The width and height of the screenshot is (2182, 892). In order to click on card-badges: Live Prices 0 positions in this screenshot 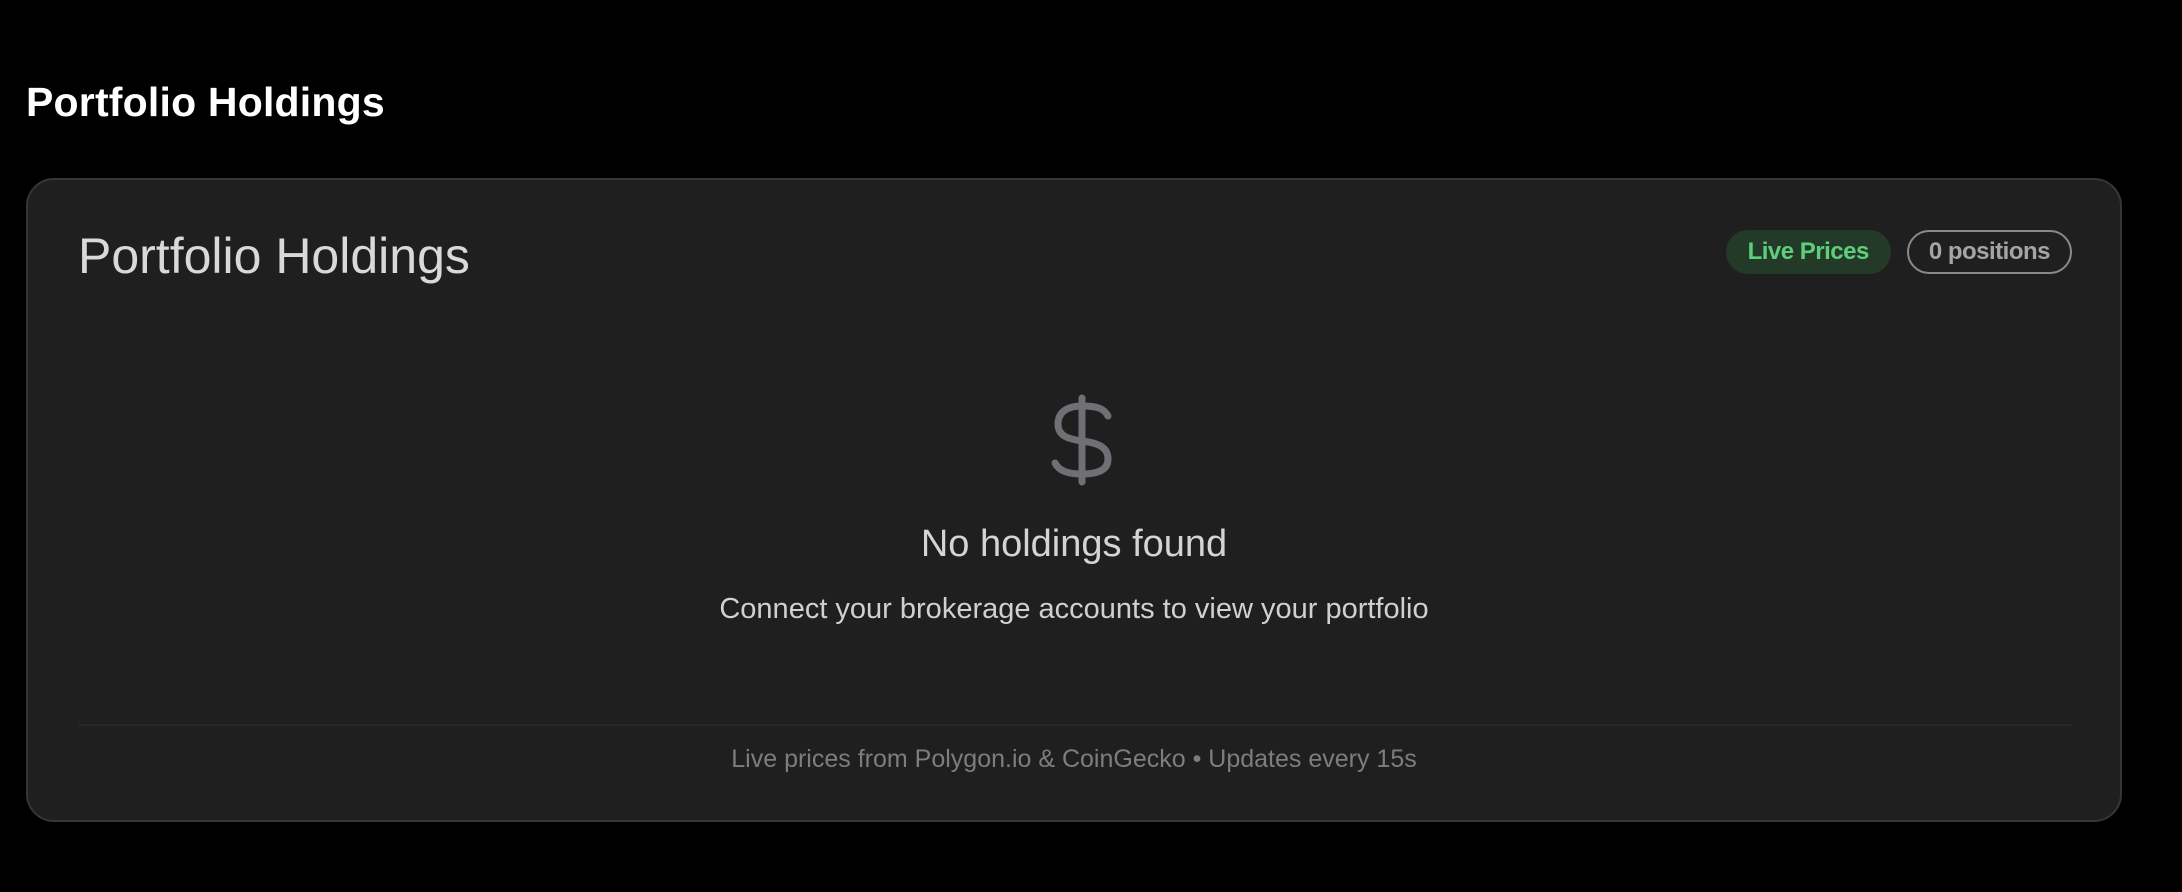, I will do `click(1898, 252)`.